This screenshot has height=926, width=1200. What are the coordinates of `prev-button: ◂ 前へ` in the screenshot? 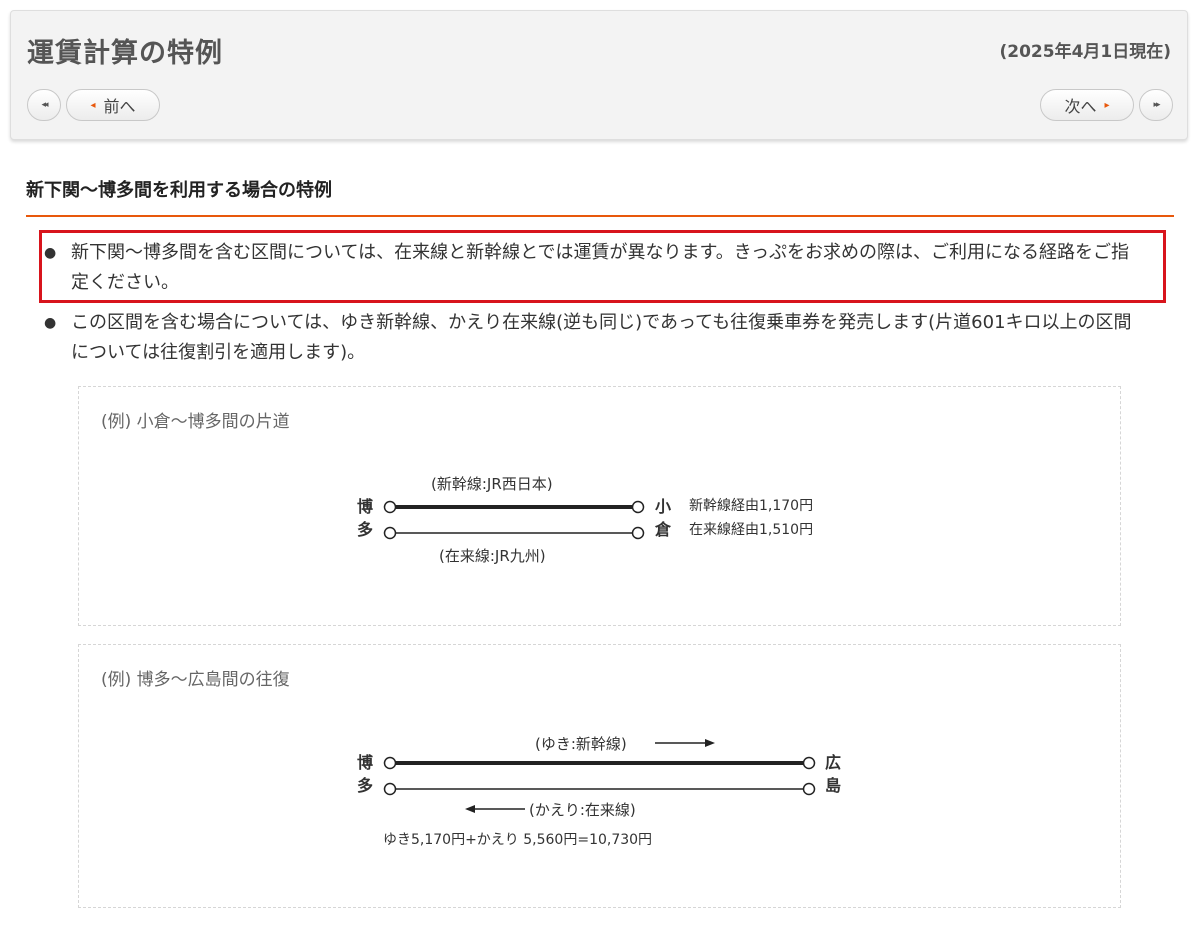 It's located at (113, 105).